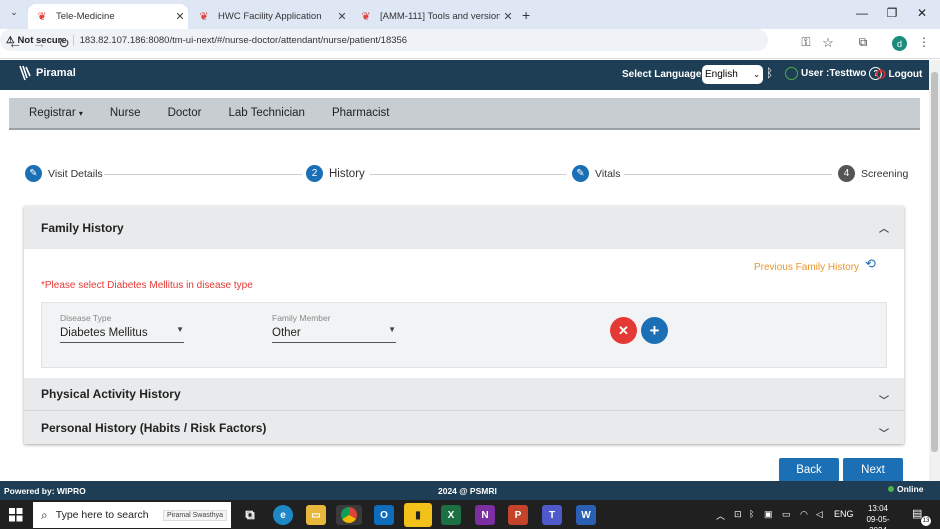 Image resolution: width=940 pixels, height=529 pixels. What do you see at coordinates (807, 267) in the screenshot?
I see `previous-link-label: Previous Family History` at bounding box center [807, 267].